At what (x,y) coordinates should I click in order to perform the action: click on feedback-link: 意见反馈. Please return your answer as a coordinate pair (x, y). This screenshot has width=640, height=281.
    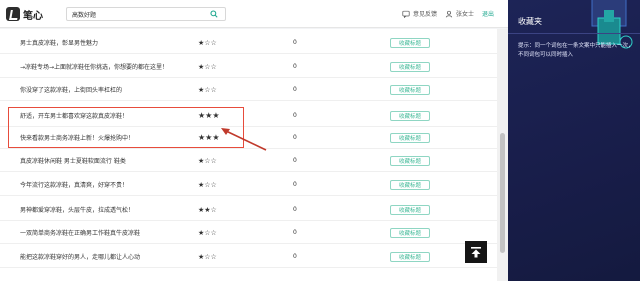
    Looking at the image, I should click on (419, 13).